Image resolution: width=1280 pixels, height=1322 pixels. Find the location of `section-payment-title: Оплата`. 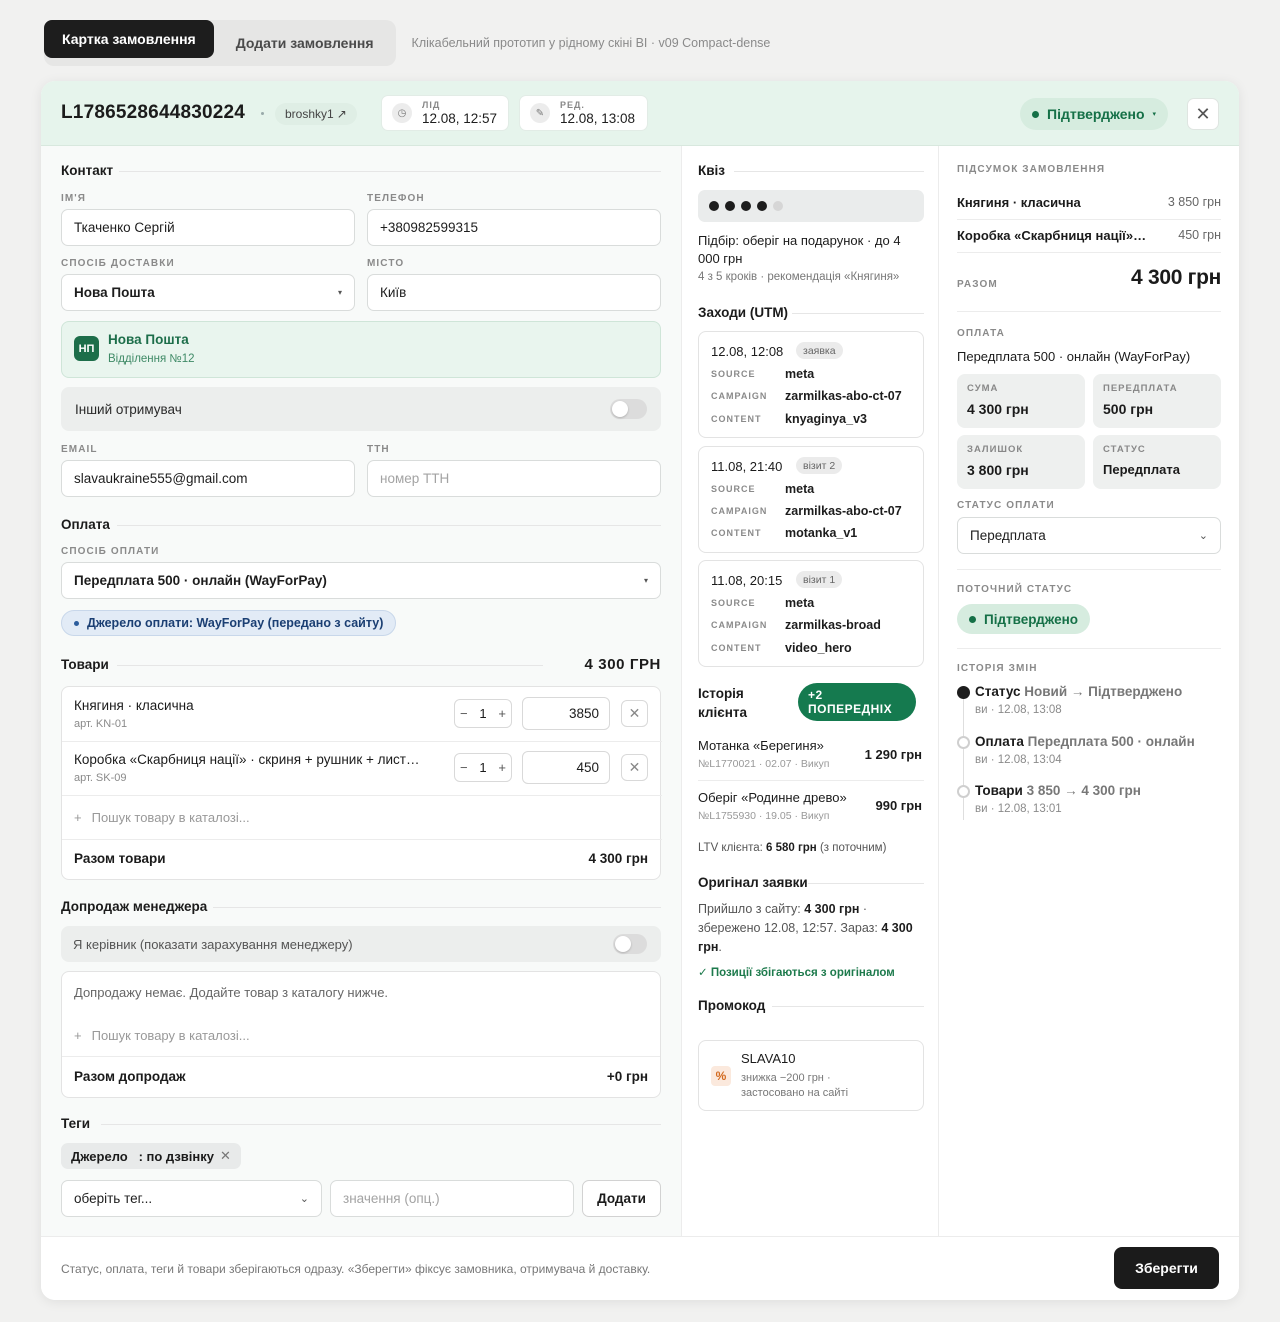

section-payment-title: Оплата is located at coordinates (85, 524).